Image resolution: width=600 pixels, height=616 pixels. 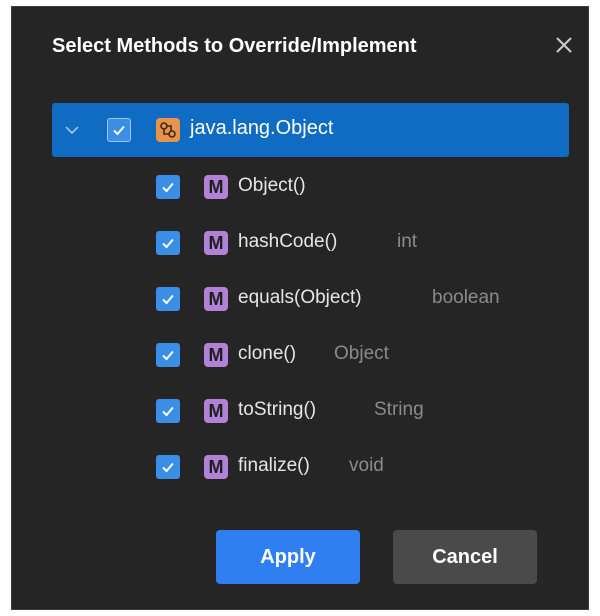 I want to click on dialog-title: Select Methods to Override/Implement, so click(x=234, y=46).